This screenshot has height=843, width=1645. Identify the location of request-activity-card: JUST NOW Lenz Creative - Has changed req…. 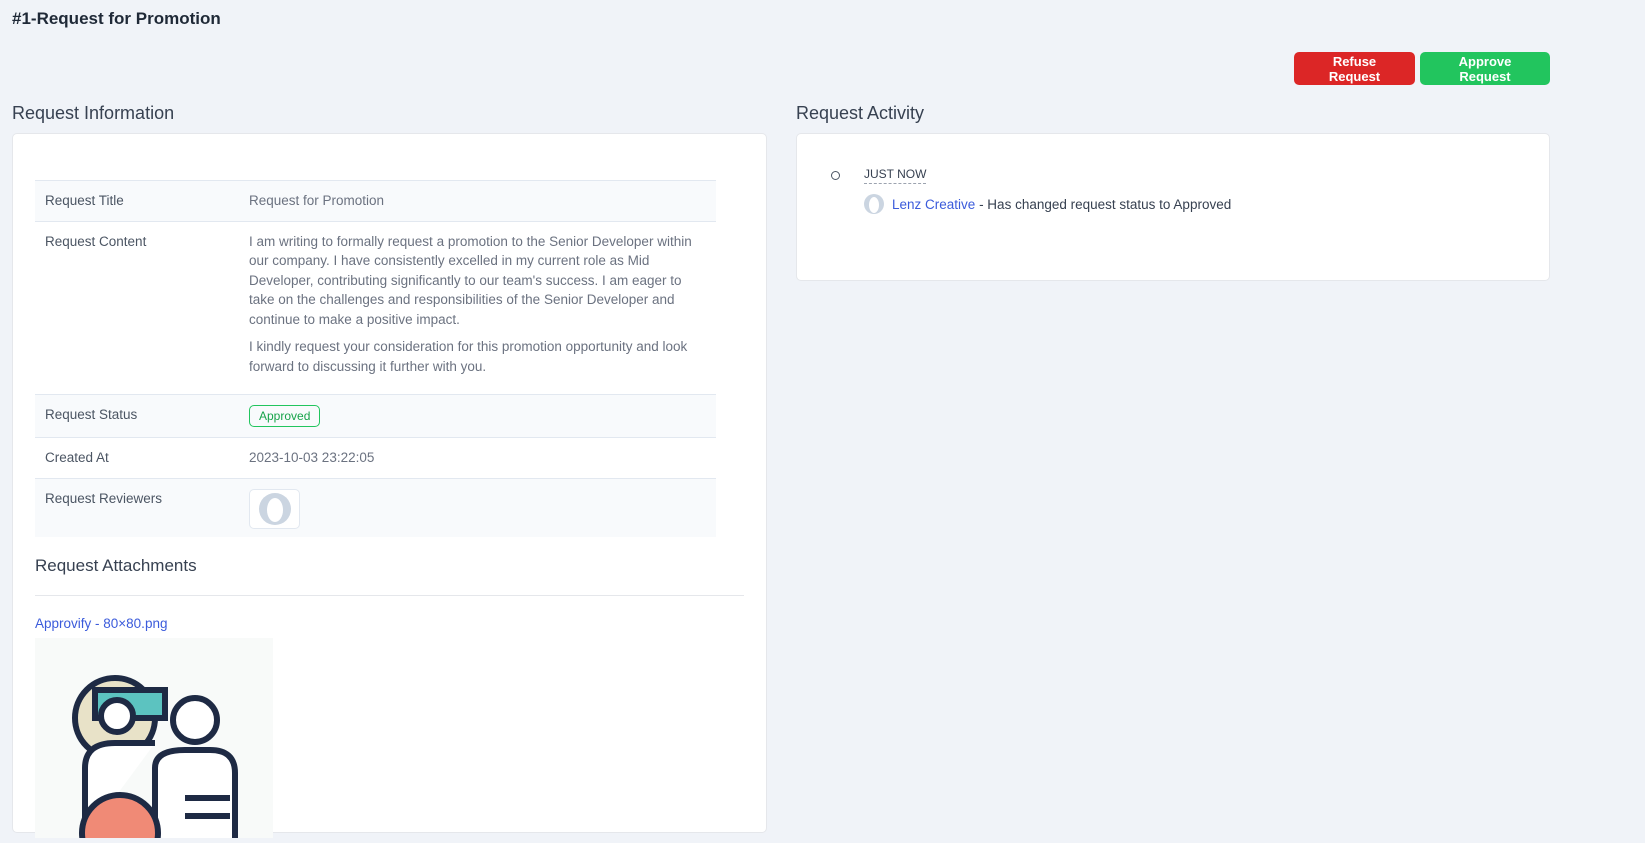
(1173, 207).